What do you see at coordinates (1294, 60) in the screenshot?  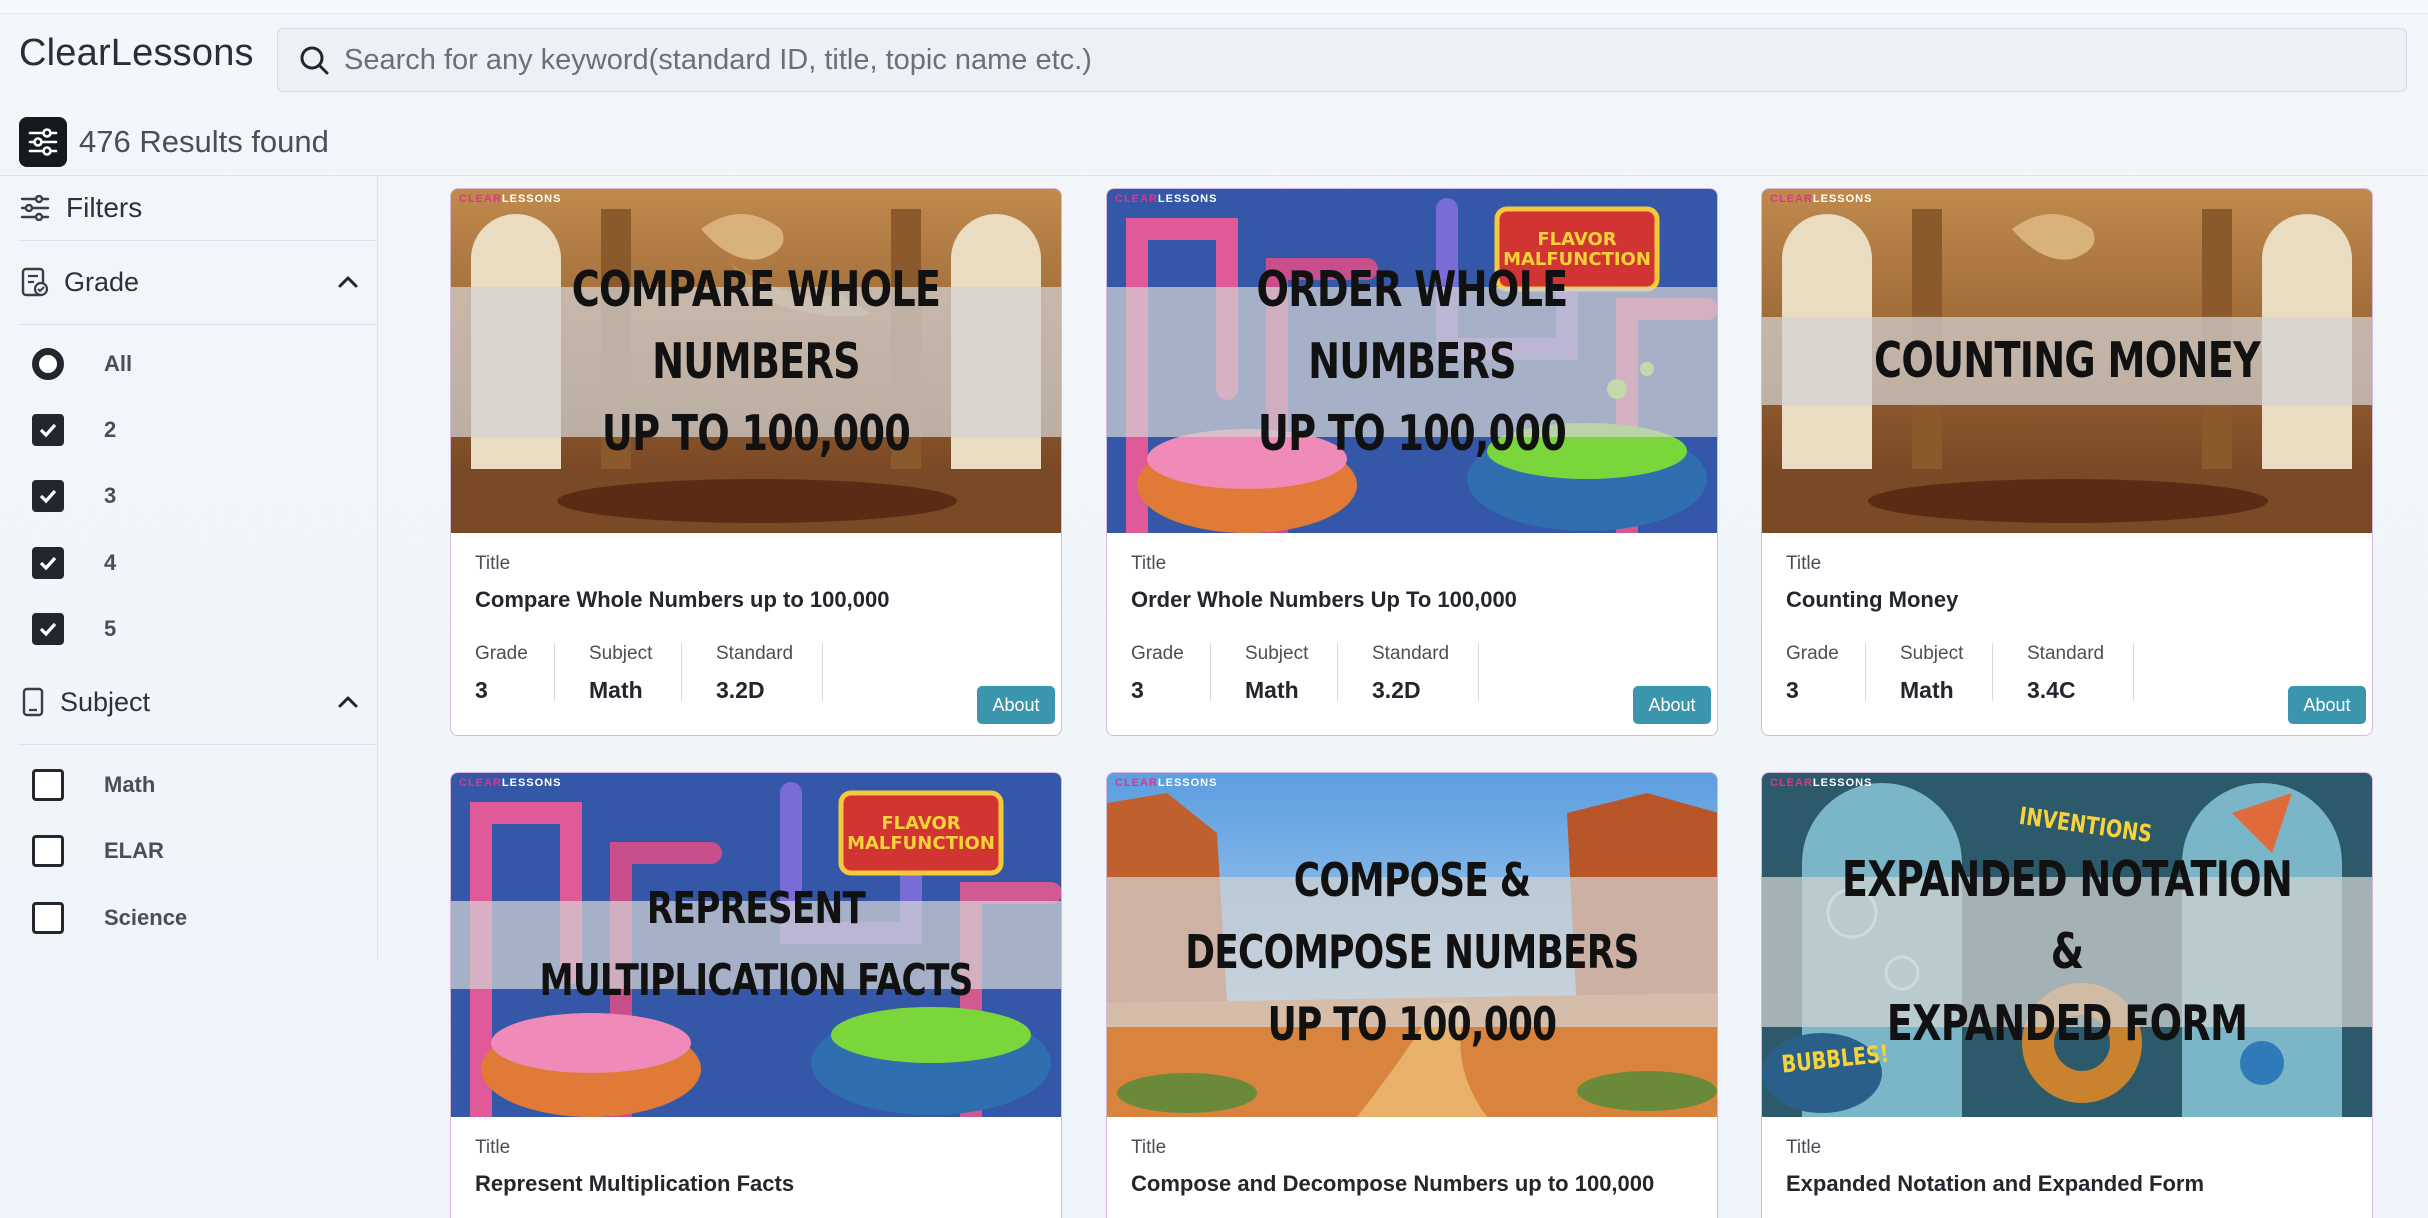 I see `search-input` at bounding box center [1294, 60].